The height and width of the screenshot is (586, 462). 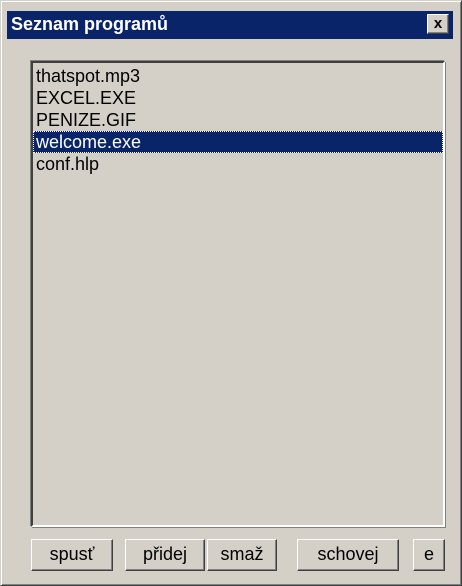 What do you see at coordinates (429, 555) in the screenshot?
I see `e-button: e` at bounding box center [429, 555].